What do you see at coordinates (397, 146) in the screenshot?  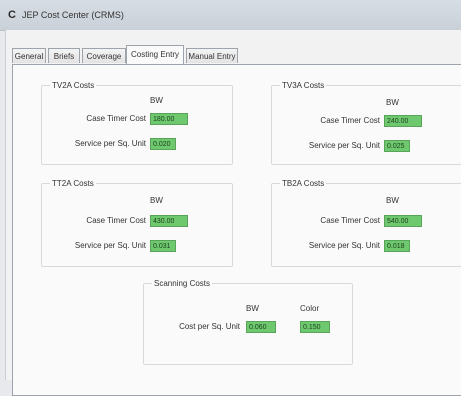 I see `service-per-unit-field: 0.025` at bounding box center [397, 146].